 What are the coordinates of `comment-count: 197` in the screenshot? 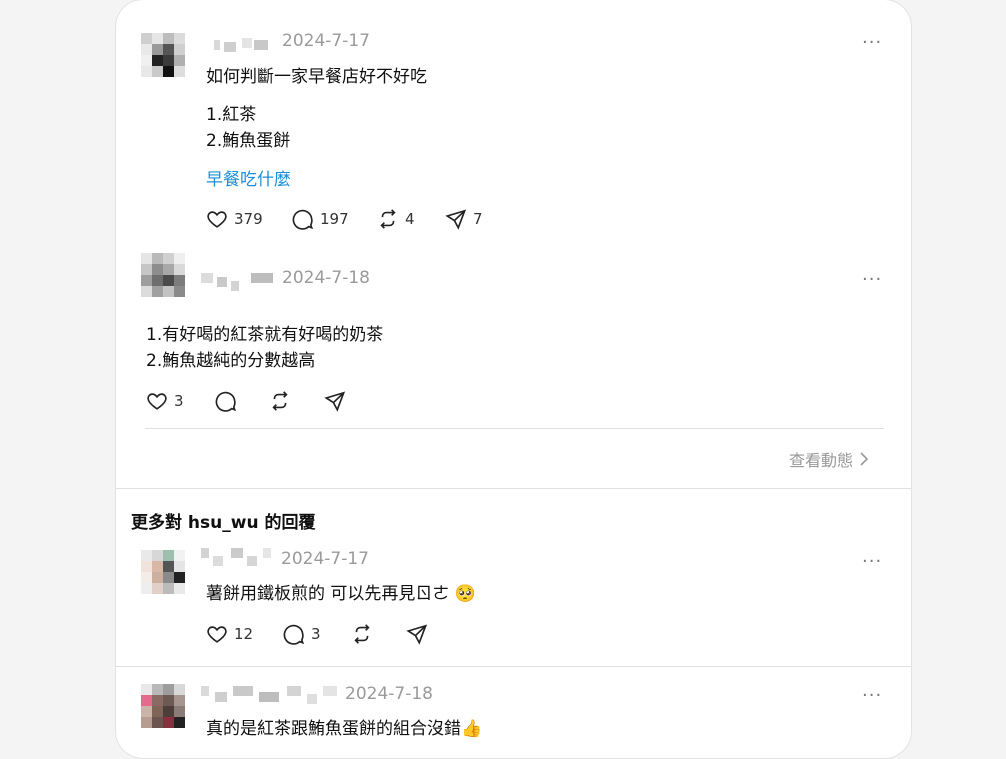 It's located at (334, 219).